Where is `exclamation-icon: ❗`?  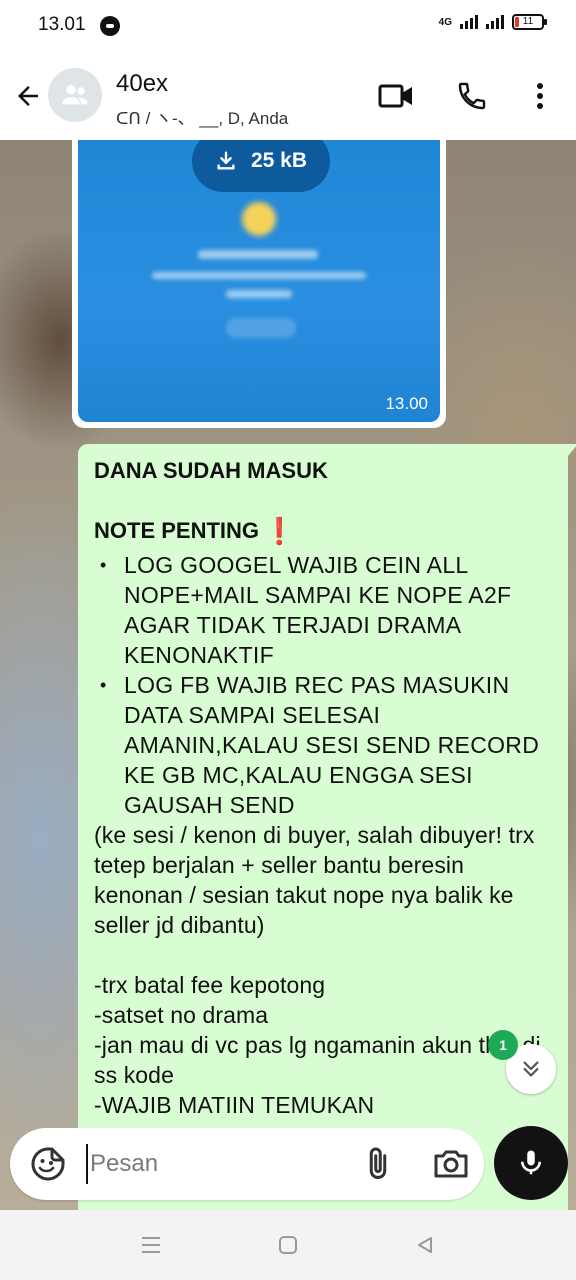
exclamation-icon: ❗ is located at coordinates (279, 531).